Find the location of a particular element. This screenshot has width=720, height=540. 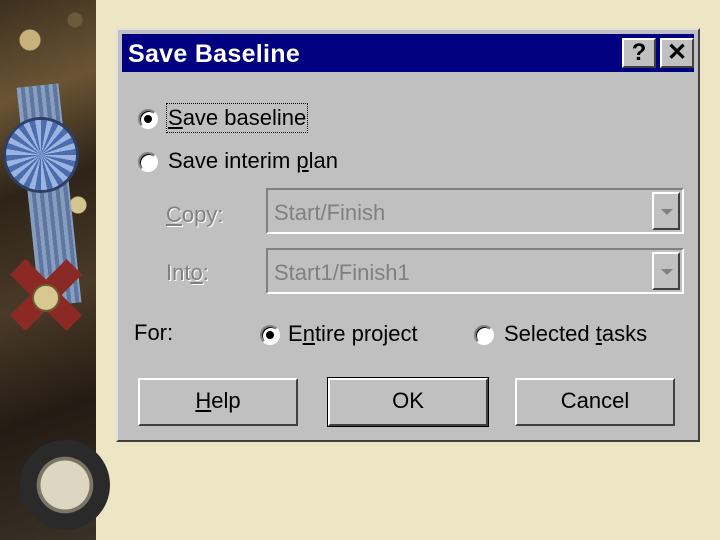

selected-tasks-label: Selected tasks is located at coordinates (575, 334).